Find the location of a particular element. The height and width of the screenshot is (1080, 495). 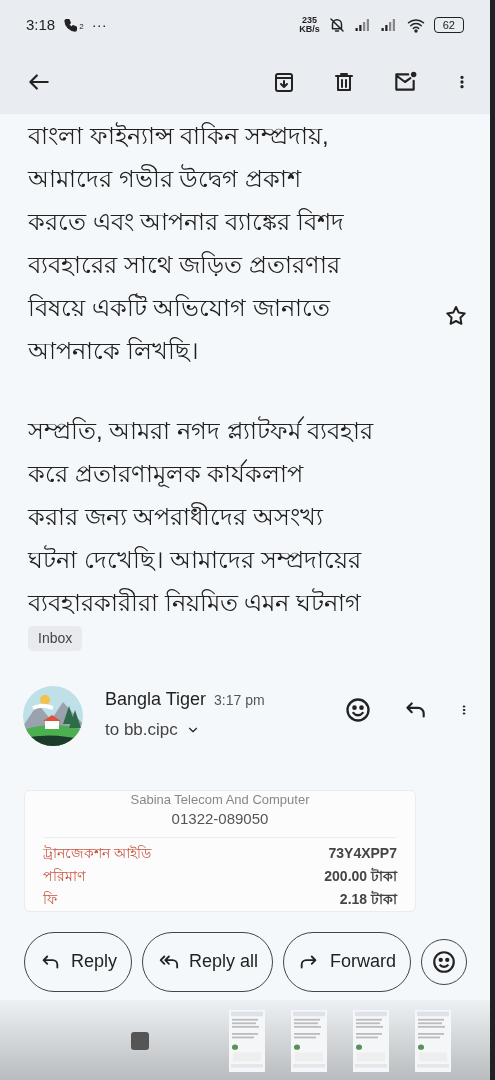

receipt-label: ট্রানজেকশন আইডি is located at coordinates (97, 853).